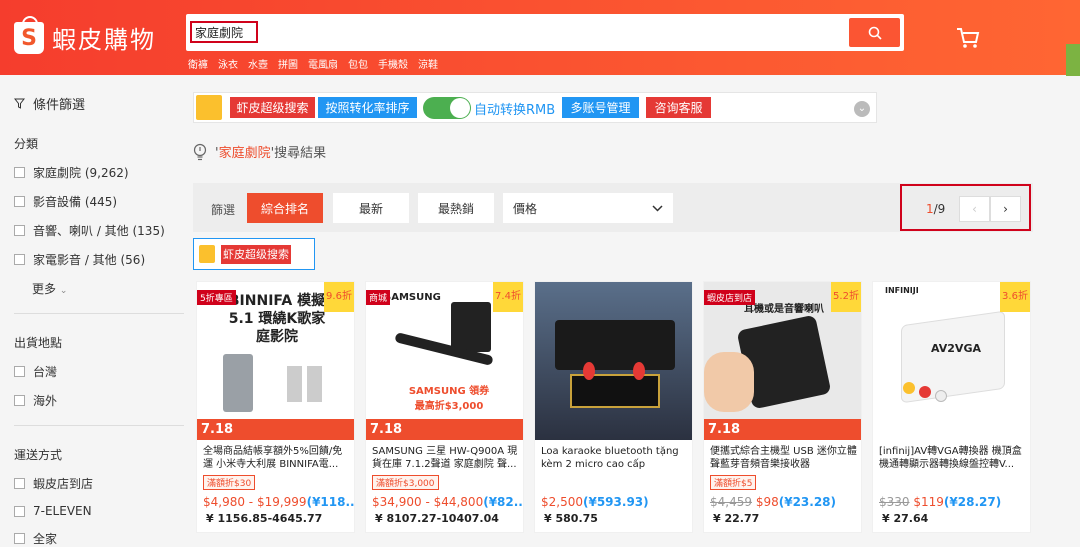  What do you see at coordinates (258, 63) in the screenshot?
I see `hint-link: 水壺` at bounding box center [258, 63].